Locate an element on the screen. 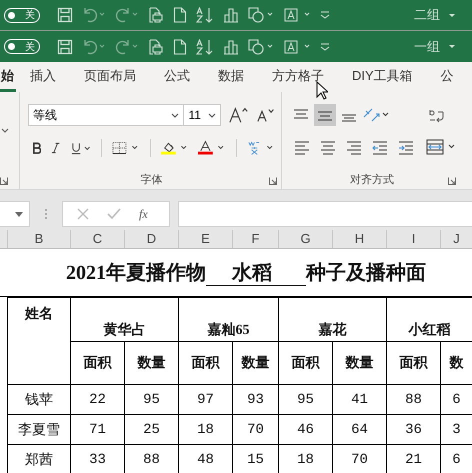 Image resolution: width=472 pixels, height=473 pixels. table-cell: 22 is located at coordinates (97, 399).